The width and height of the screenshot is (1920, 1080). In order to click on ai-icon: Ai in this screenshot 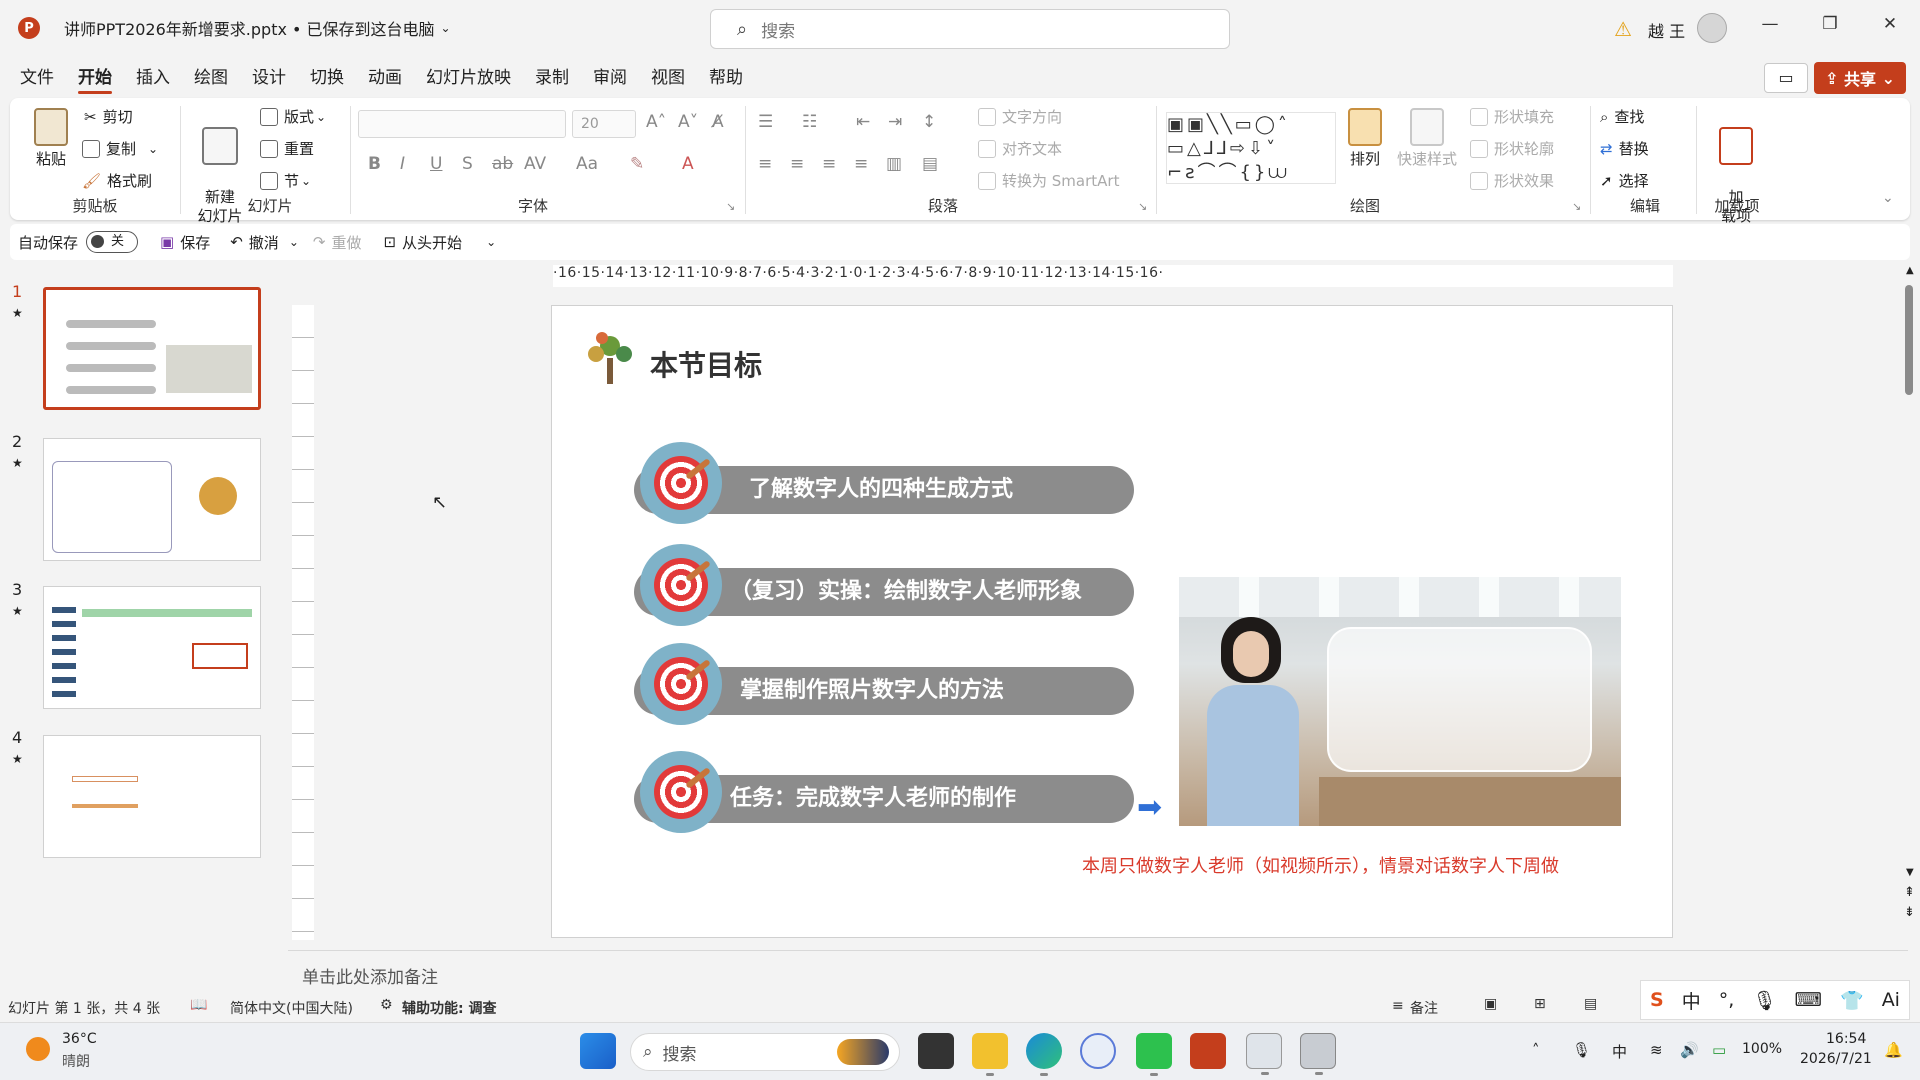, I will do `click(1891, 1000)`.